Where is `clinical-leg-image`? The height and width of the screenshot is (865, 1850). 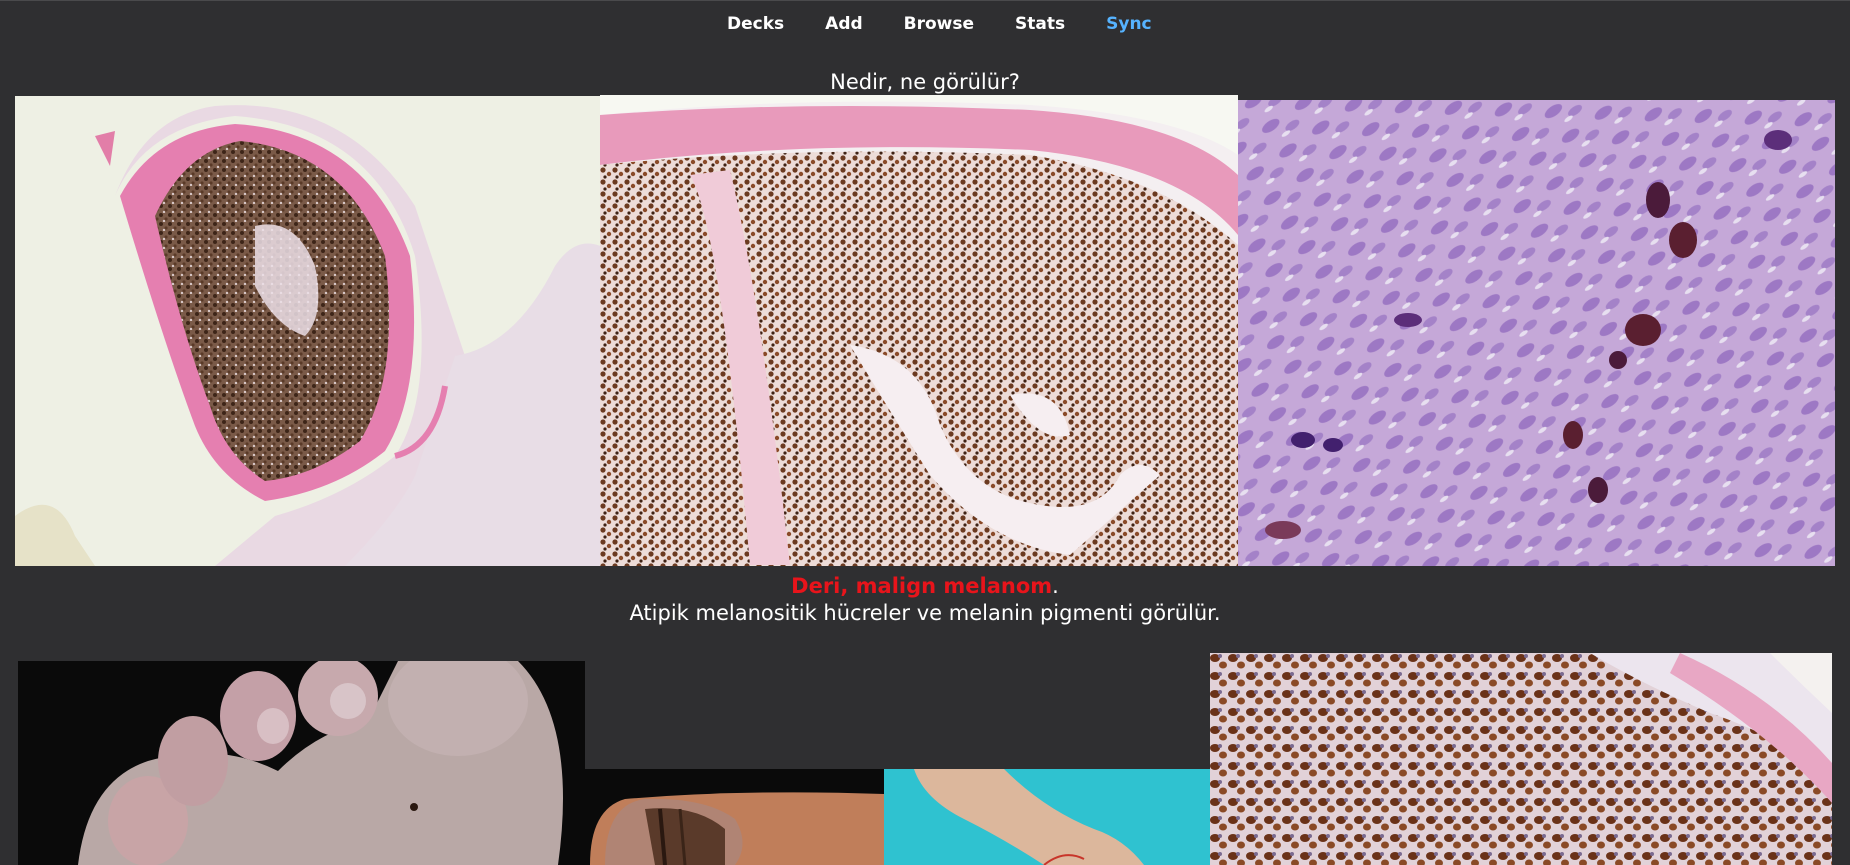
clinical-leg-image is located at coordinates (1047, 817).